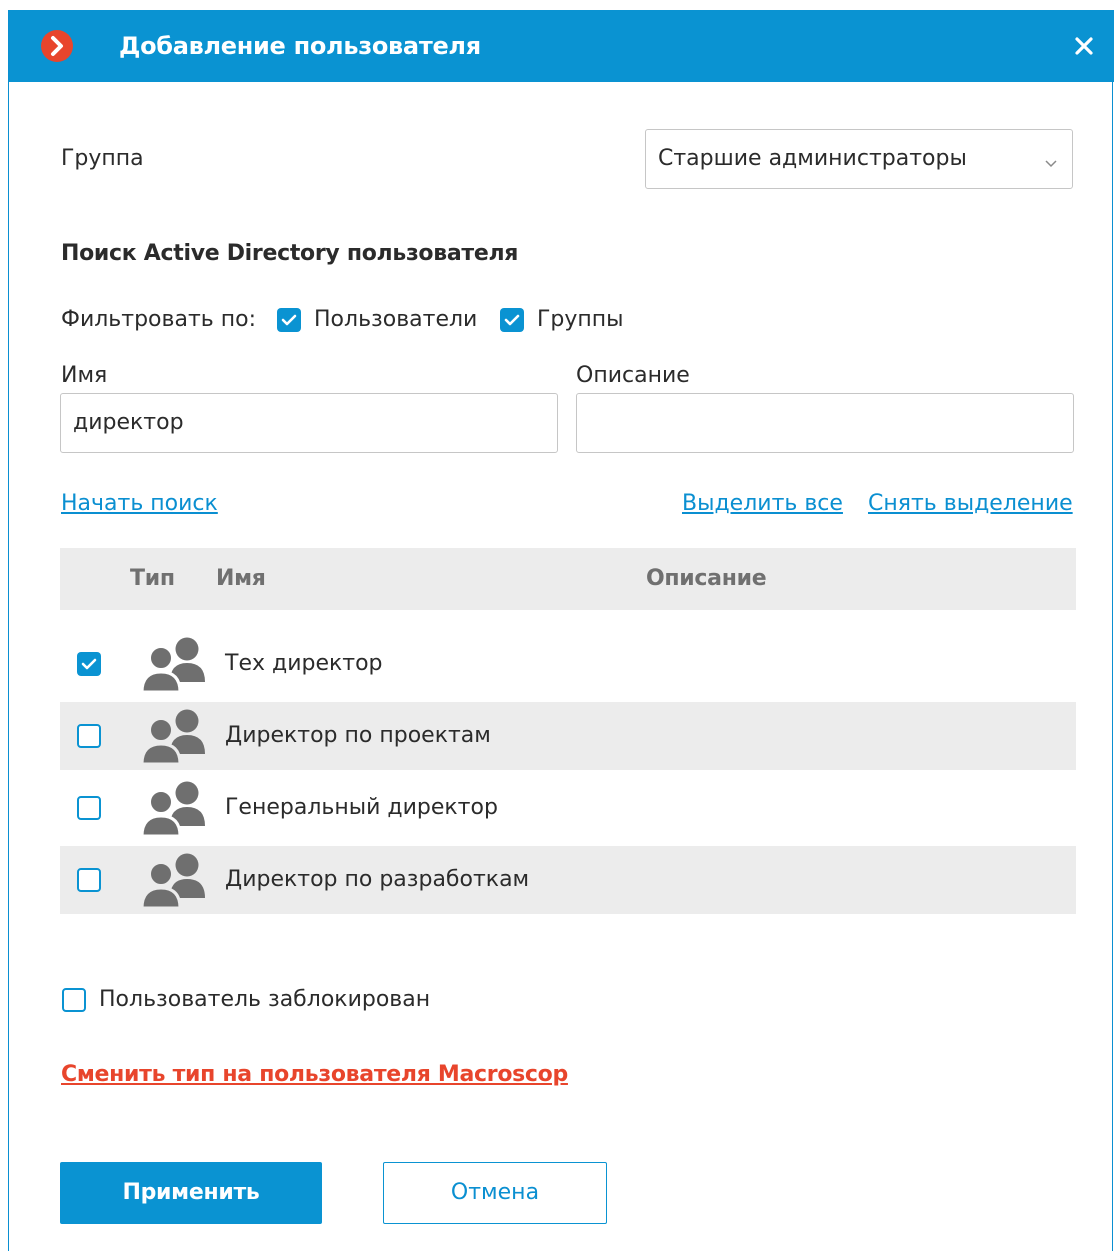 This screenshot has width=1115, height=1251. What do you see at coordinates (191, 1193) in the screenshot?
I see `apply-button: Применить` at bounding box center [191, 1193].